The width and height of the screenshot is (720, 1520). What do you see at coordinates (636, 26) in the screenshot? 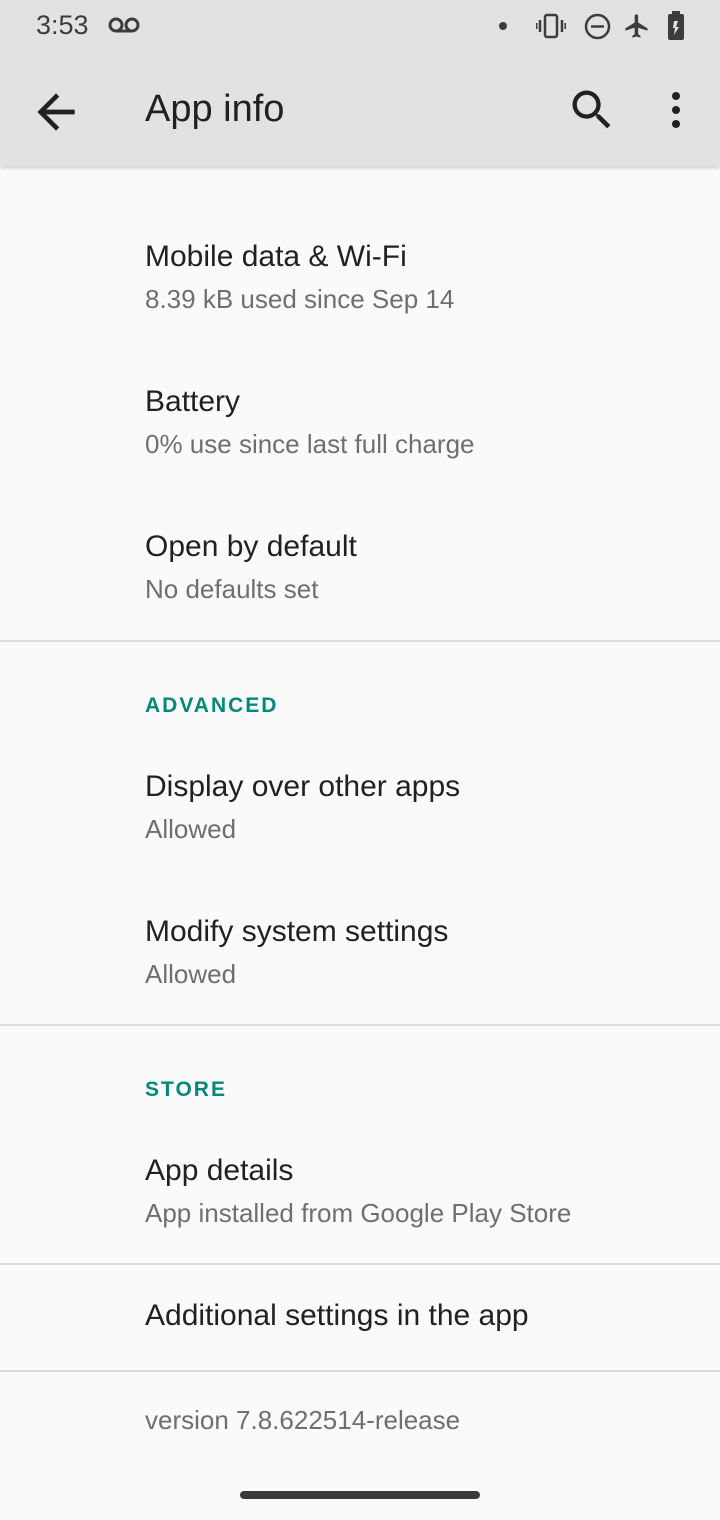
I see `airplane-icon` at bounding box center [636, 26].